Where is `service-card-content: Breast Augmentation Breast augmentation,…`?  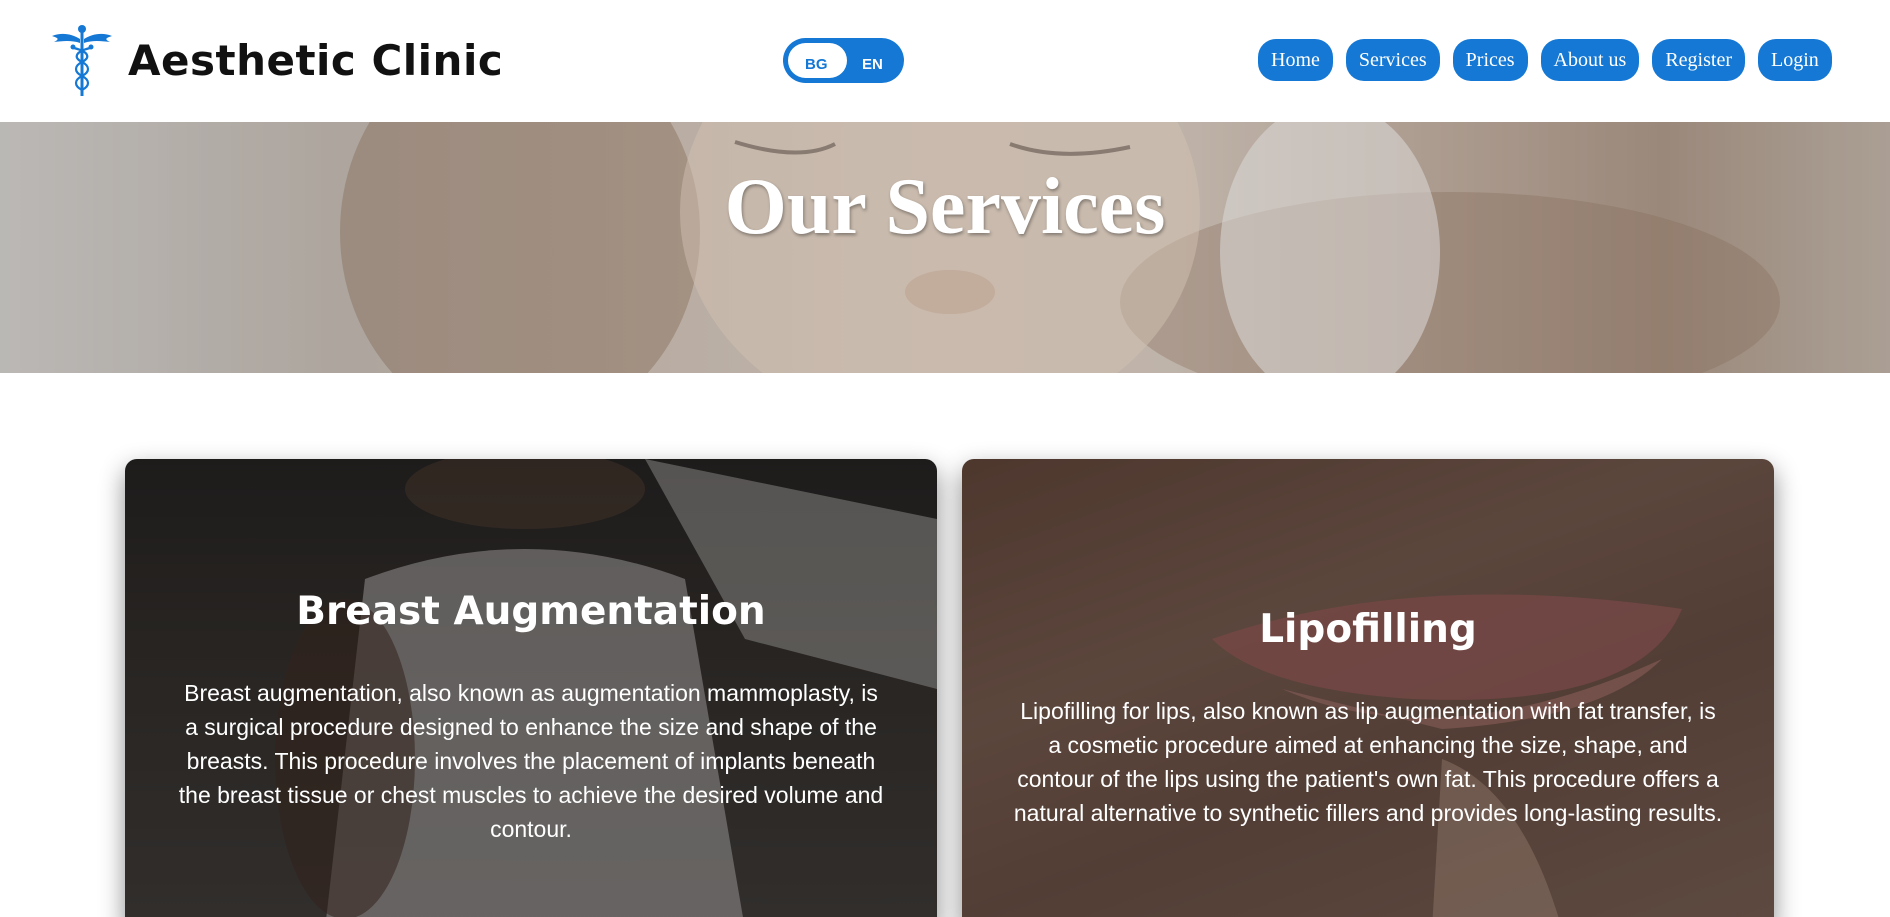
service-card-content: Breast Augmentation Breast augmentation,… is located at coordinates (531, 717).